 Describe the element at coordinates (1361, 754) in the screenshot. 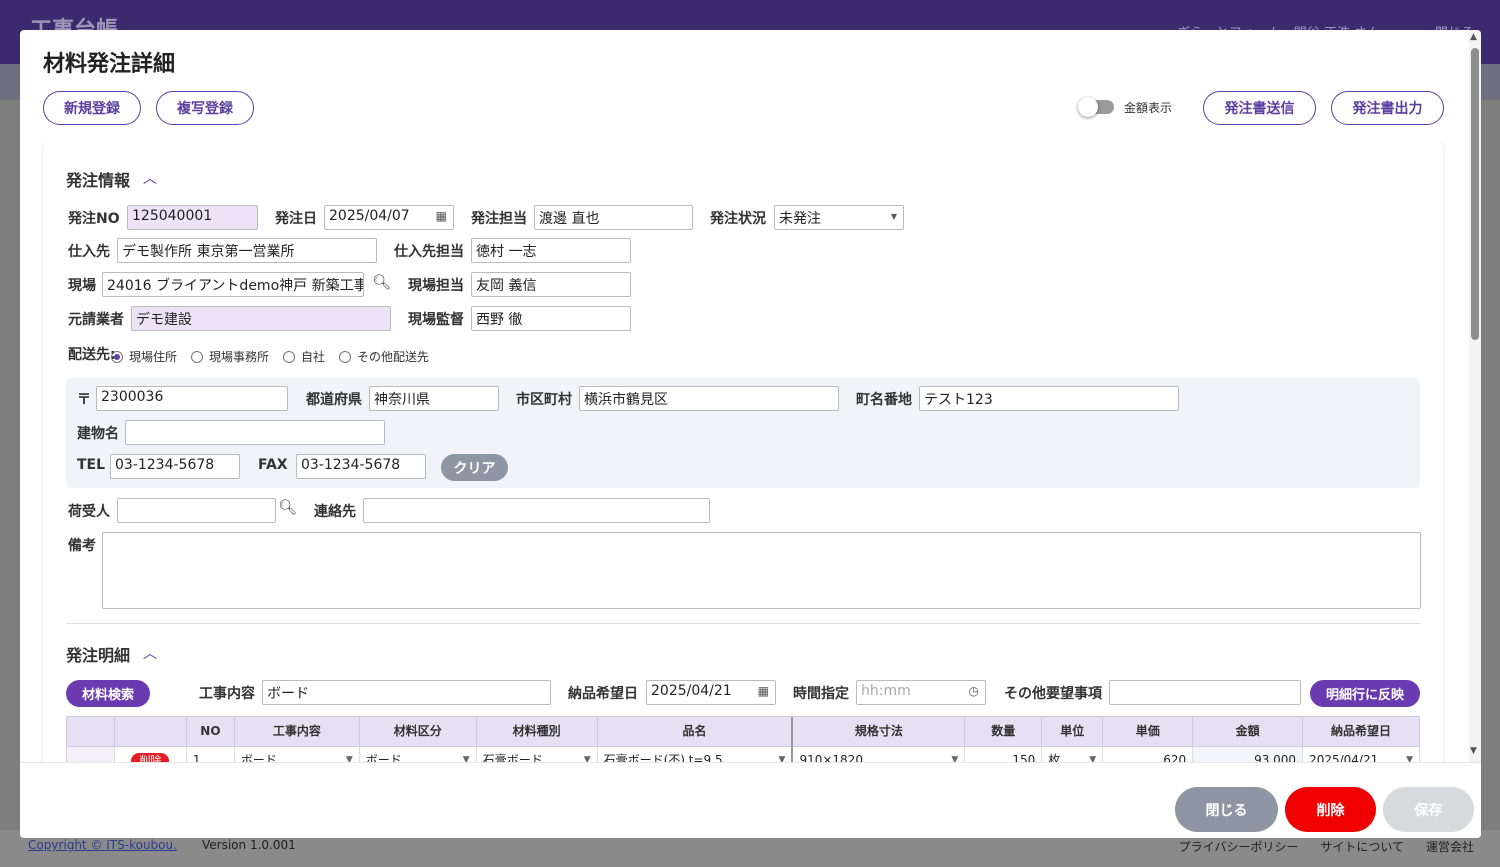

I see `row-date-select: 2025/04/21 ▼` at that location.